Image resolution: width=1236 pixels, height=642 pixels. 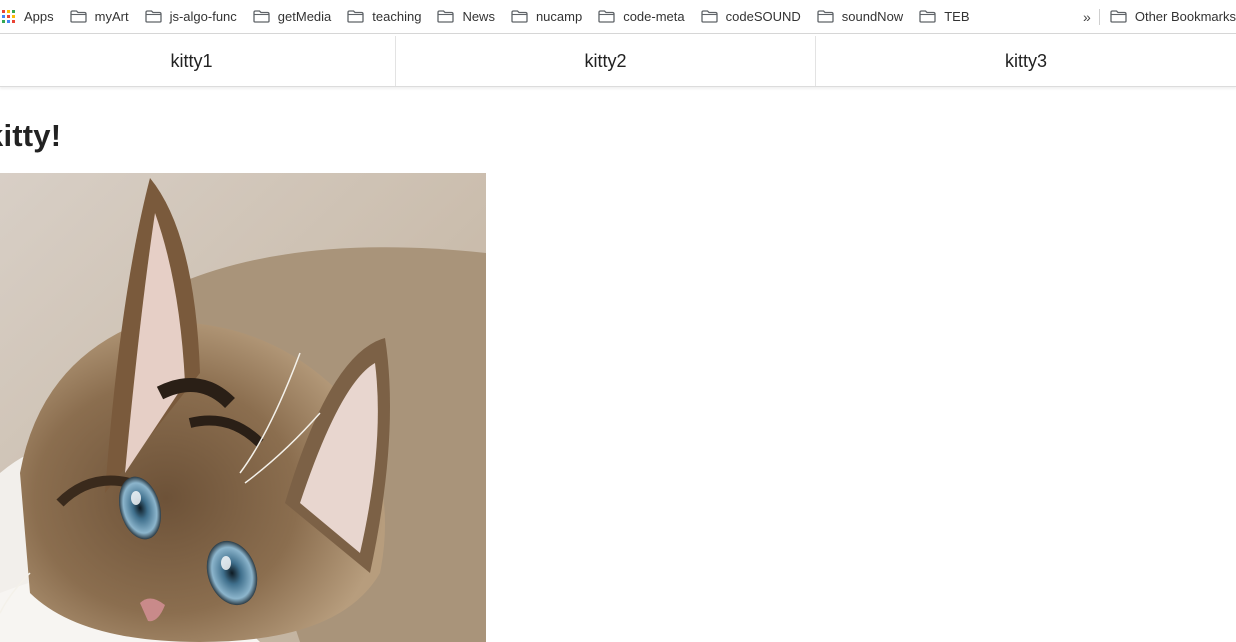 I want to click on bookmarks-divider, so click(x=1099, y=16).